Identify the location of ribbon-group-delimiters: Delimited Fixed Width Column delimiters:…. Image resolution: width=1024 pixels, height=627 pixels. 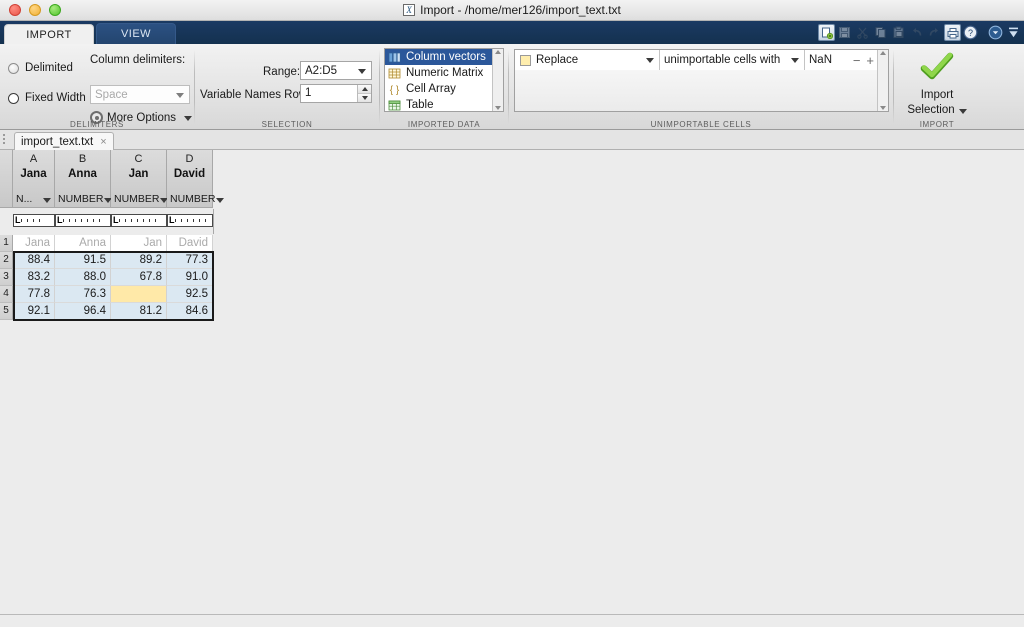
(97, 87).